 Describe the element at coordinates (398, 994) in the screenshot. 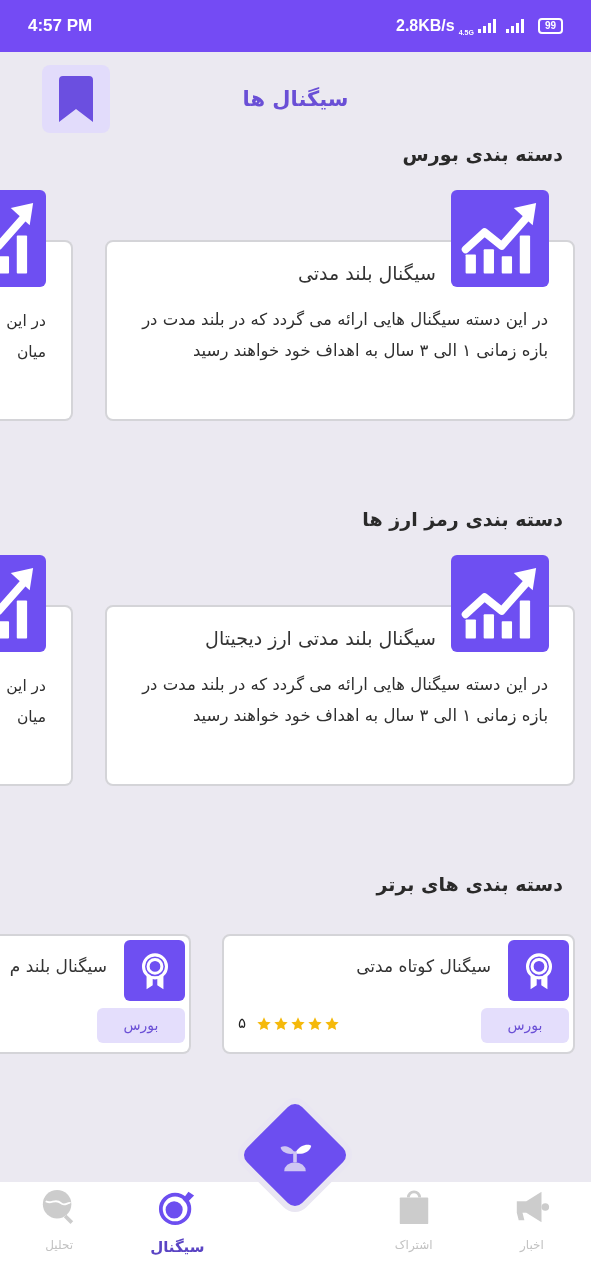

I see `top-signal-card: سیگنال کوتاه مدتی بورس ۵` at that location.